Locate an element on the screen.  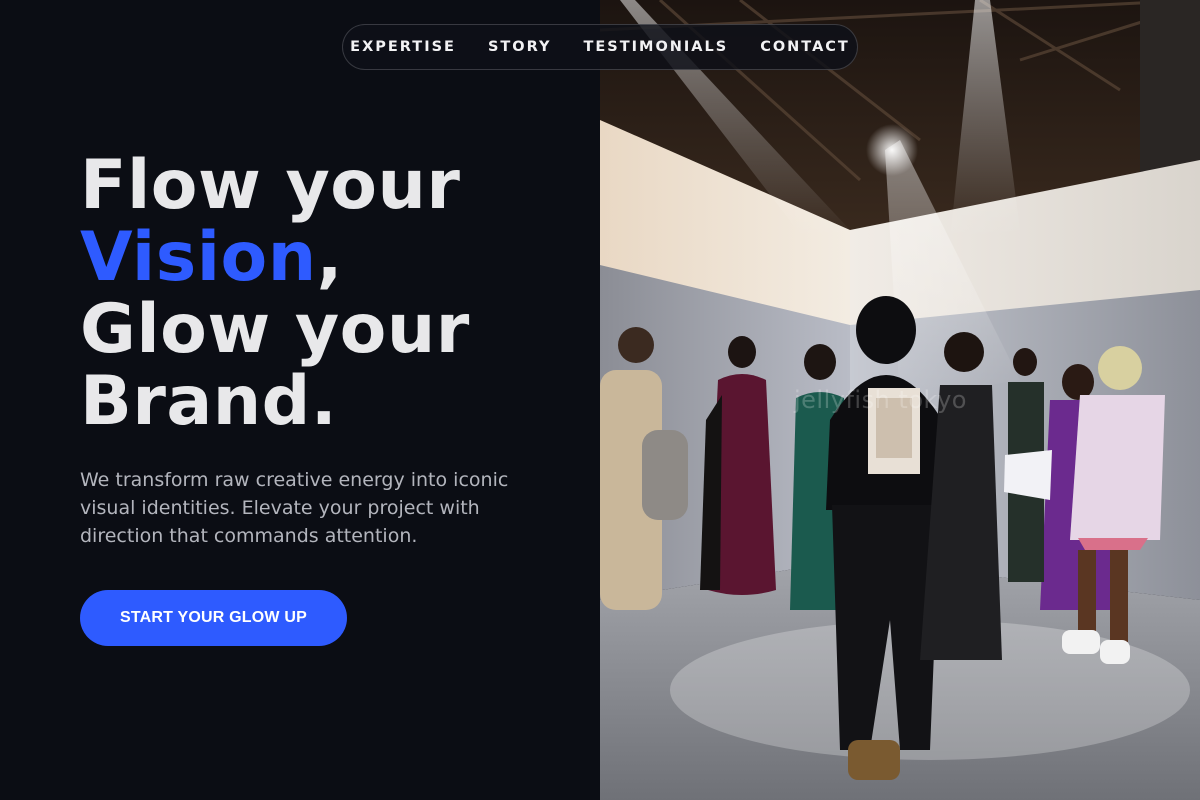
nav-link-testimonials: TESTIMONIALS is located at coordinates (655, 47).